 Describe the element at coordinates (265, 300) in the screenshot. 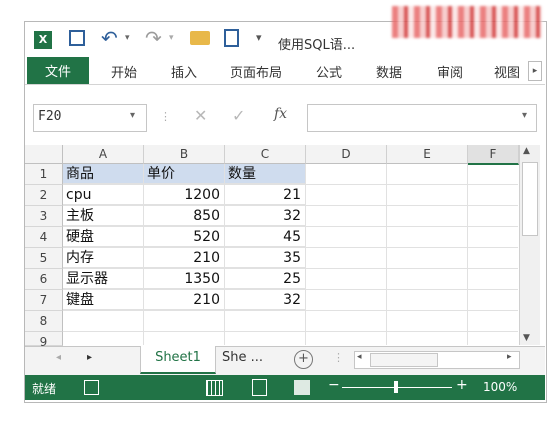

I see `cell-c7: 32` at that location.